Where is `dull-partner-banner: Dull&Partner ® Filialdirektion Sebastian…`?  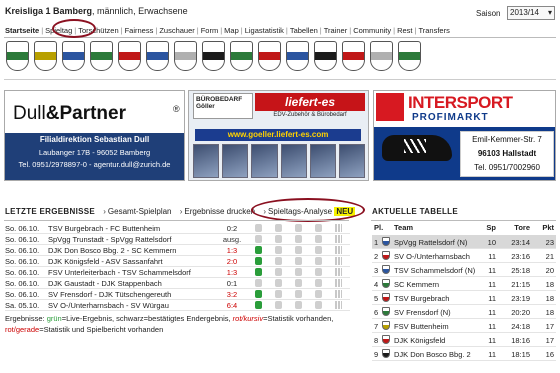 dull-partner-banner: Dull&Partner ® Filialdirektion Sebastian… is located at coordinates (94, 135).